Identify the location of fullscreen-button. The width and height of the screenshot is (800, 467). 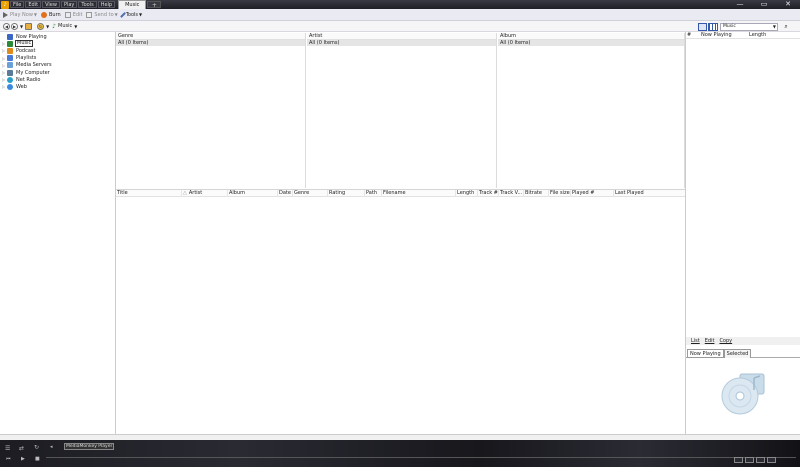
(749, 460).